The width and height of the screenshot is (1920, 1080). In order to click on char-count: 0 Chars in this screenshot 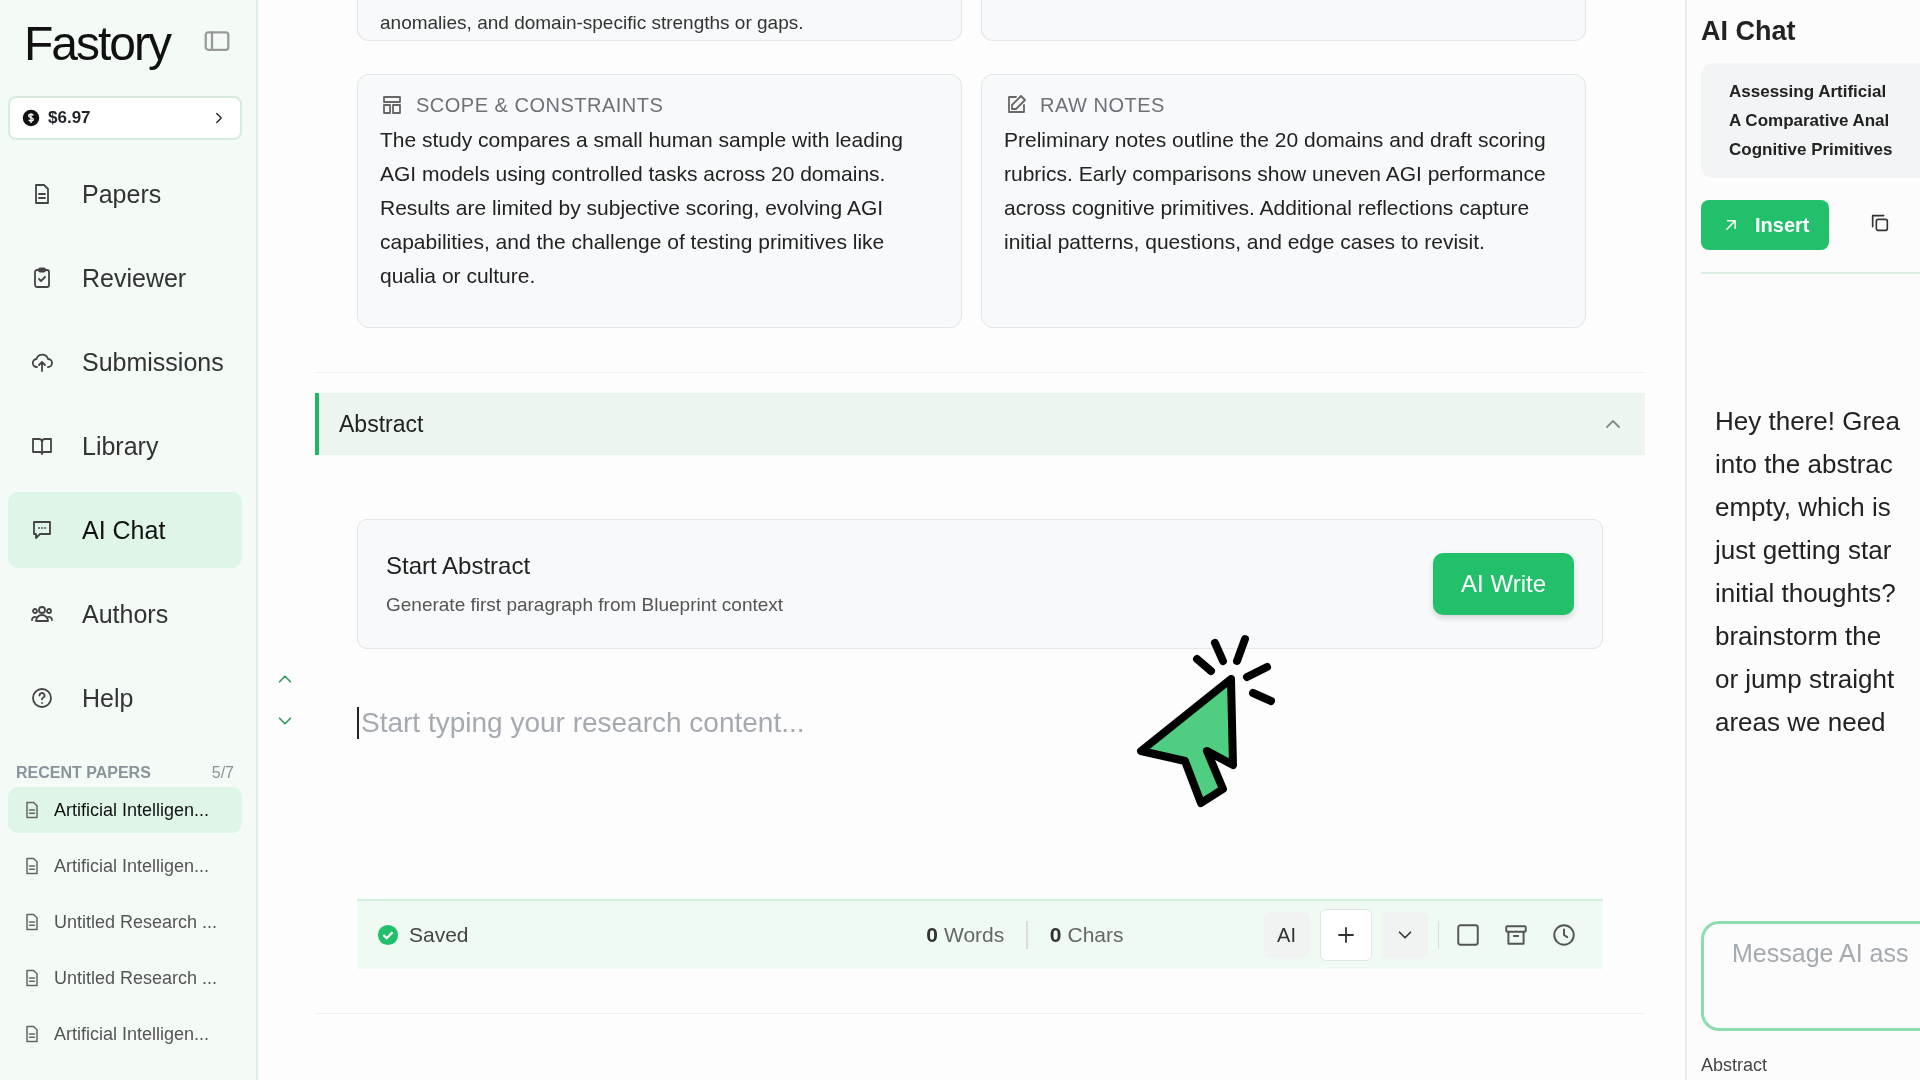, I will do `click(1086, 935)`.